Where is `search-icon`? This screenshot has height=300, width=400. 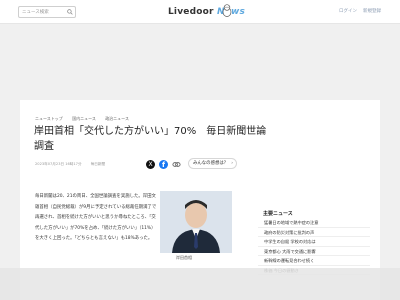 search-icon is located at coordinates (70, 12).